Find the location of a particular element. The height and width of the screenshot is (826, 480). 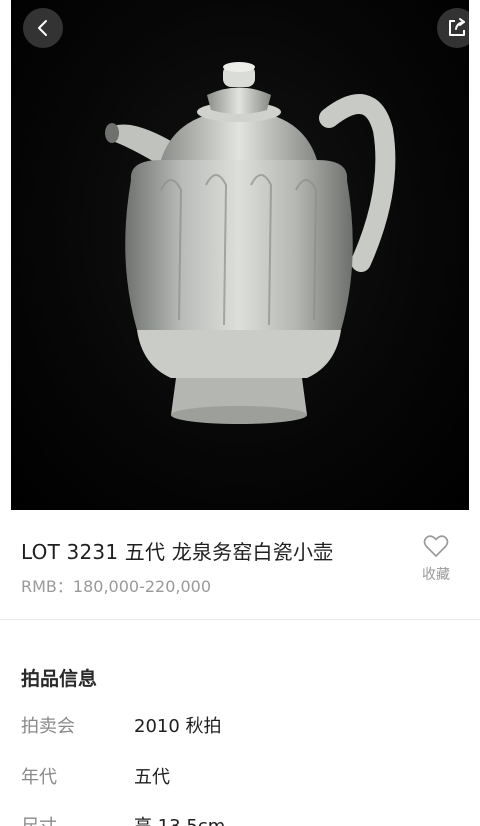

info-label: 尺寸 is located at coordinates (39, 819).